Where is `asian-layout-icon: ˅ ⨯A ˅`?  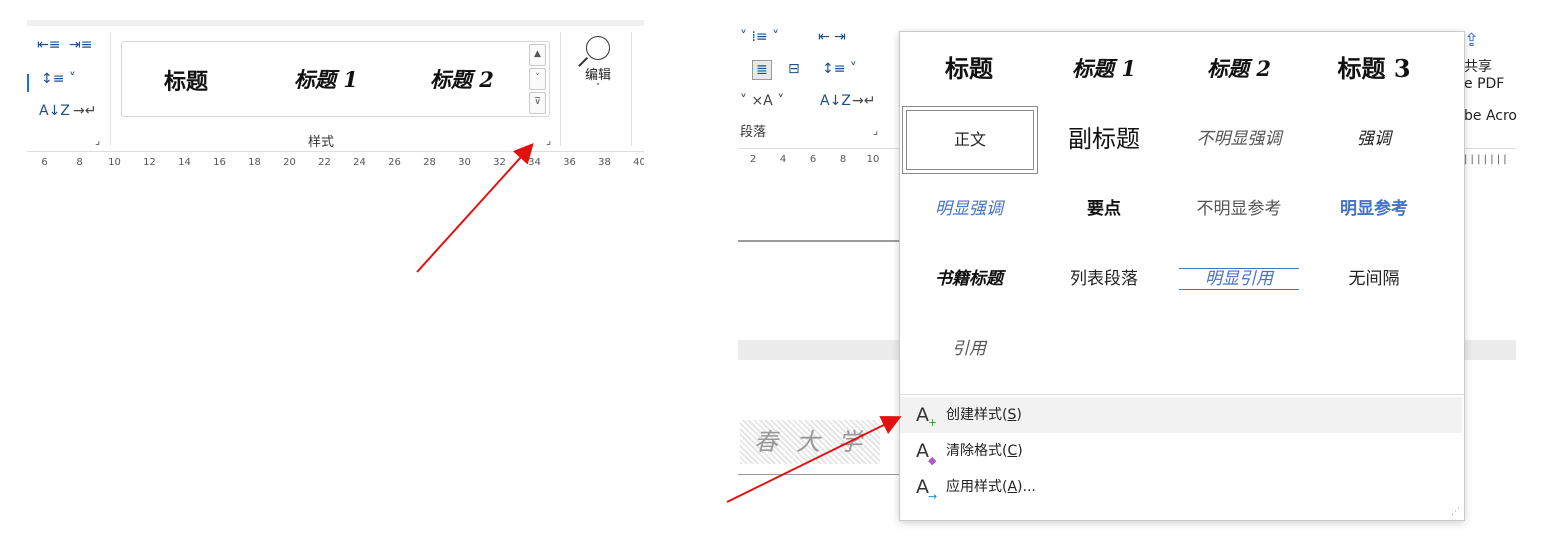 asian-layout-icon: ˅ ⨯A ˅ is located at coordinates (762, 101).